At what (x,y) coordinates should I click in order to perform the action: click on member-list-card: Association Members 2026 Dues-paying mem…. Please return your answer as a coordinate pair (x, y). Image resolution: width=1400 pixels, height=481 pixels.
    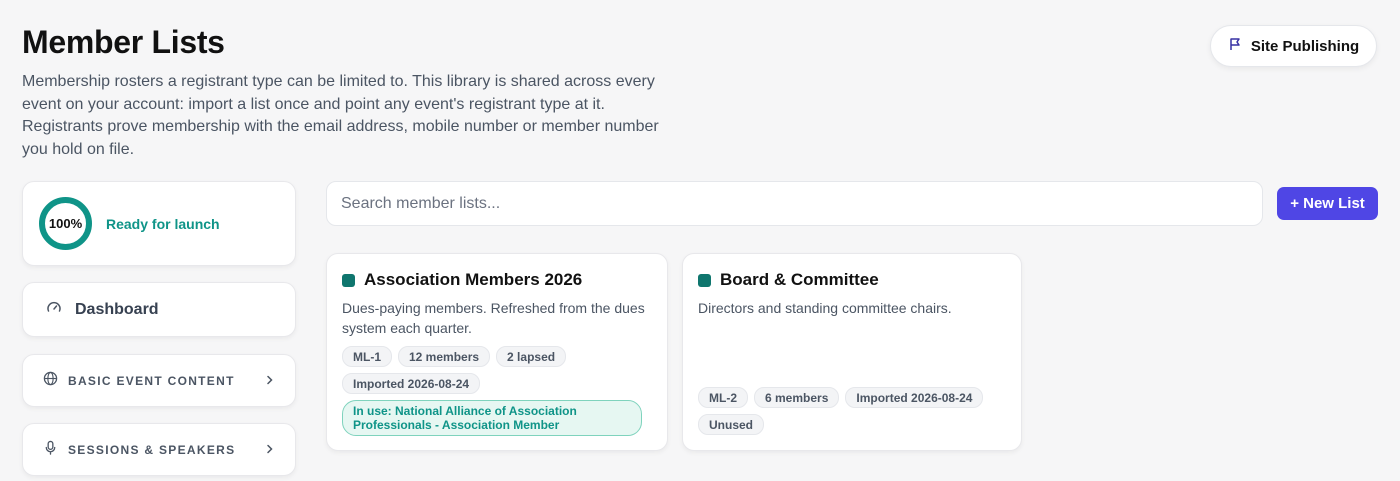
    Looking at the image, I should click on (497, 352).